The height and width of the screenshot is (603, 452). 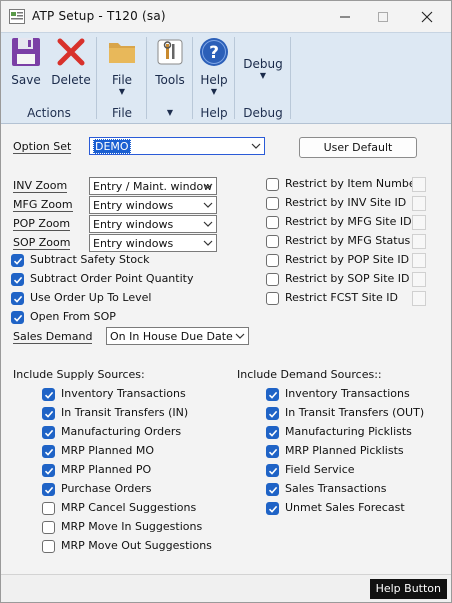 What do you see at coordinates (348, 431) in the screenshot?
I see `checkbox-label: Manufacturing Picklists` at bounding box center [348, 431].